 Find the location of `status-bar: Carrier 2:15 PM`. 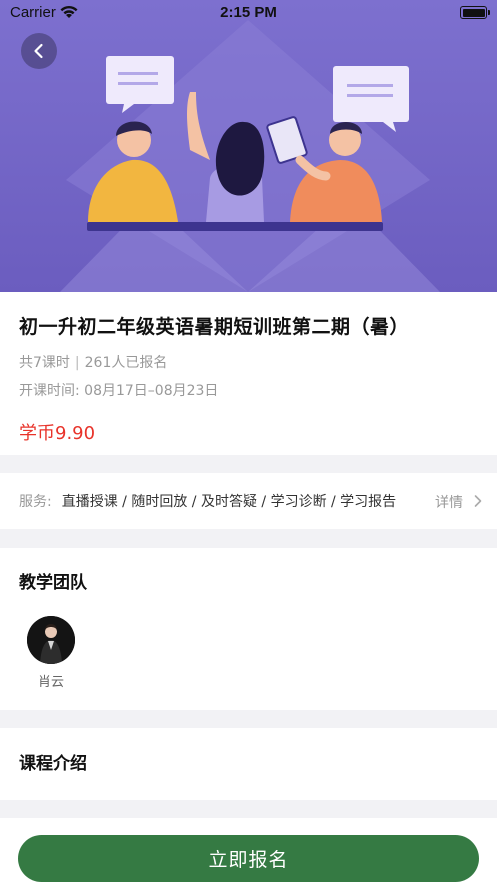

status-bar: Carrier 2:15 PM is located at coordinates (248, 13).